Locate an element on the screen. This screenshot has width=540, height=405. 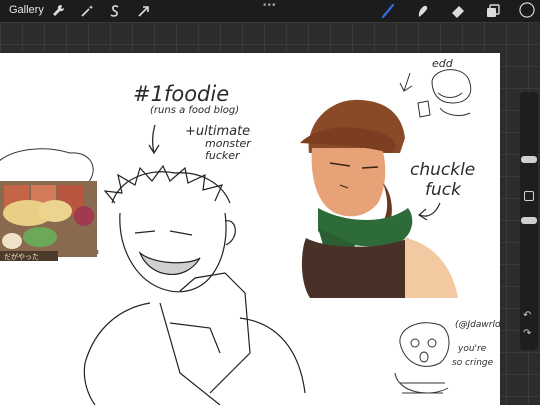
smudge-icon is located at coordinates (423, 11).